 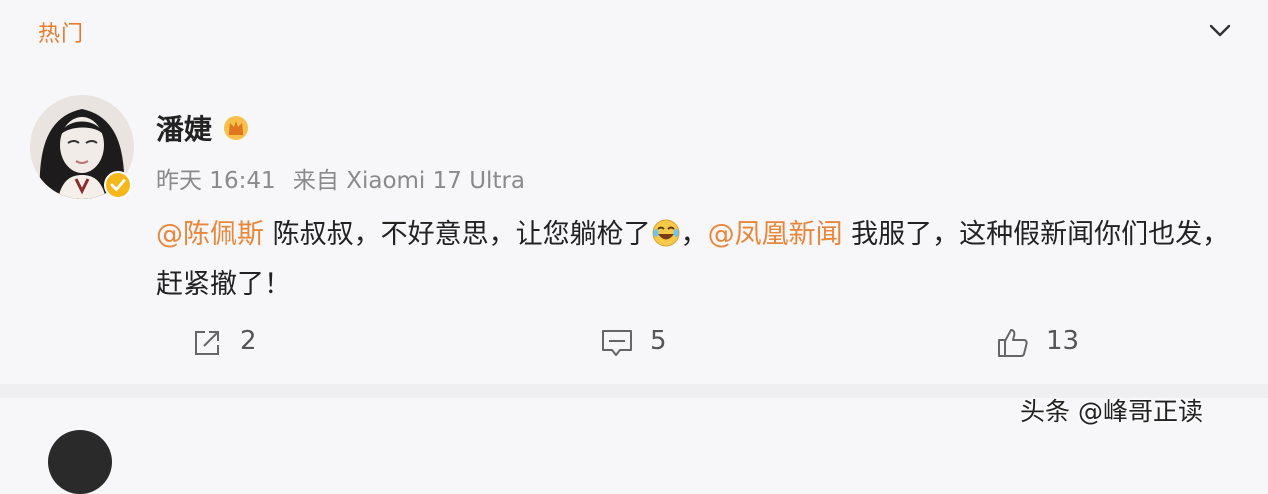 I want to click on post-meta: 昨天 16:41 来自 Xiaomi 17 Ultra, so click(x=345, y=178).